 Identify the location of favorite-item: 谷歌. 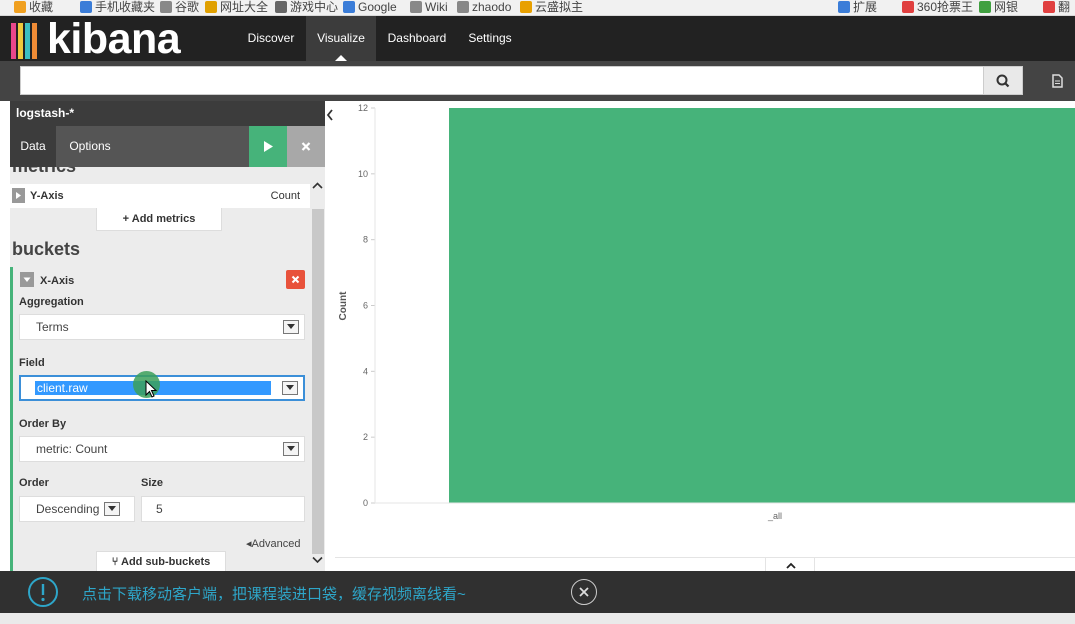
(180, 7).